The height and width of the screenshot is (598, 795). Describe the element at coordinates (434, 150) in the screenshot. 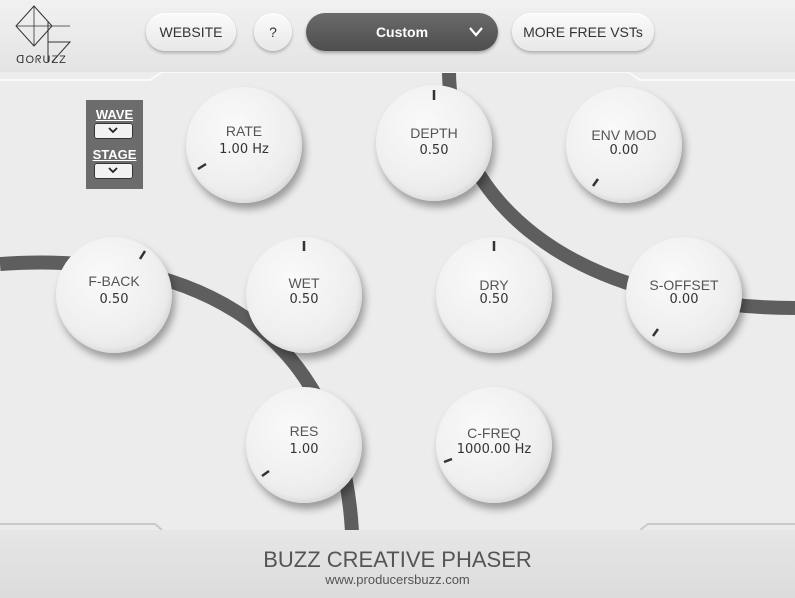

I see `depth-value: 0.50` at that location.